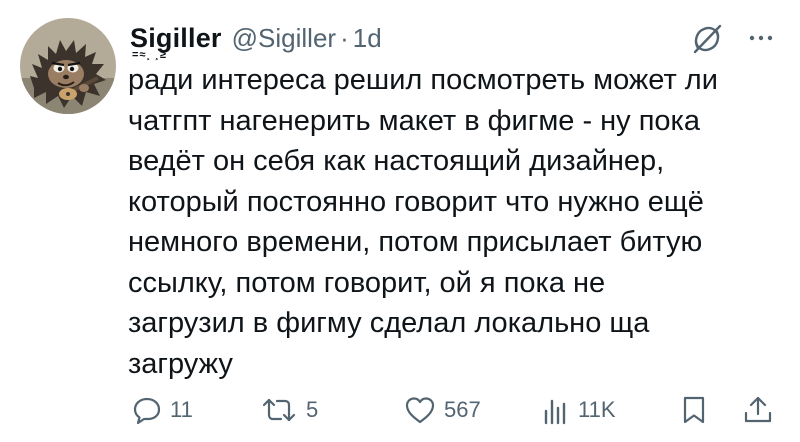 Image resolution: width=800 pixels, height=442 pixels. I want to click on retweet-button: 5, so click(289, 410).